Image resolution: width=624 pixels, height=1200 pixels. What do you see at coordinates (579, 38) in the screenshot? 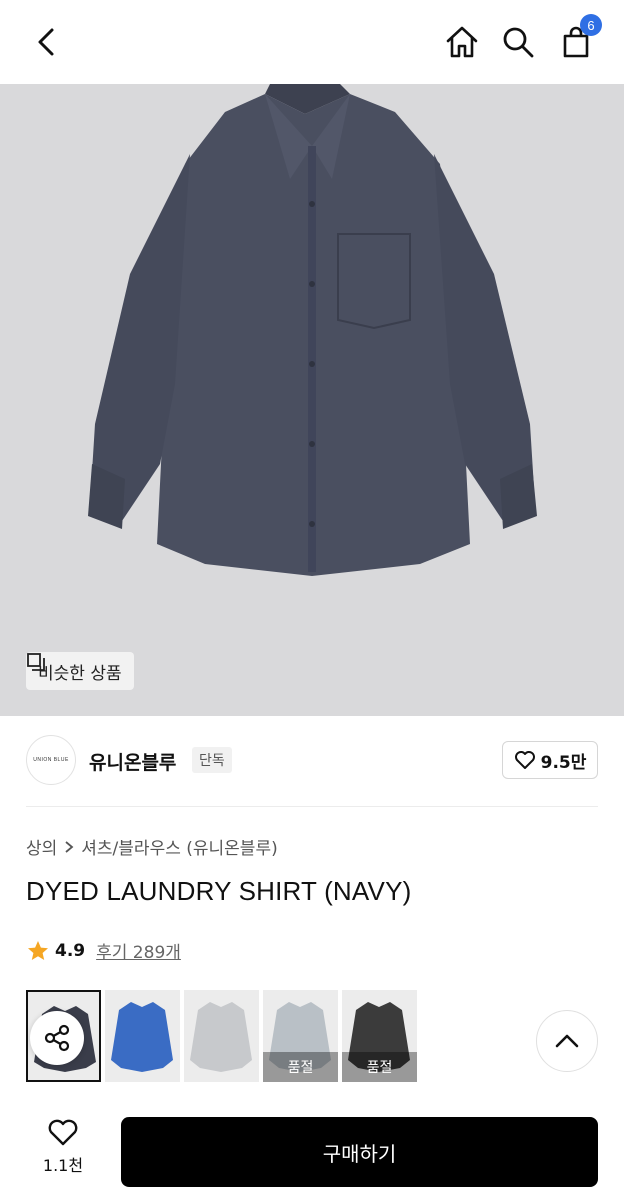
I see `cart-button: 6` at bounding box center [579, 38].